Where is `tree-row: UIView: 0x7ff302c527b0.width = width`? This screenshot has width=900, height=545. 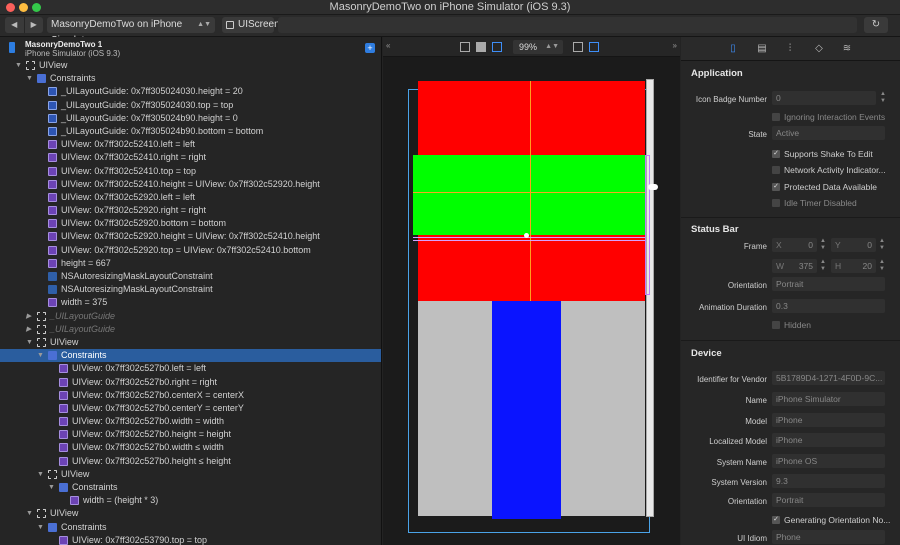
tree-row: UIView: 0x7ff302c527b0.width = width is located at coordinates (190, 421).